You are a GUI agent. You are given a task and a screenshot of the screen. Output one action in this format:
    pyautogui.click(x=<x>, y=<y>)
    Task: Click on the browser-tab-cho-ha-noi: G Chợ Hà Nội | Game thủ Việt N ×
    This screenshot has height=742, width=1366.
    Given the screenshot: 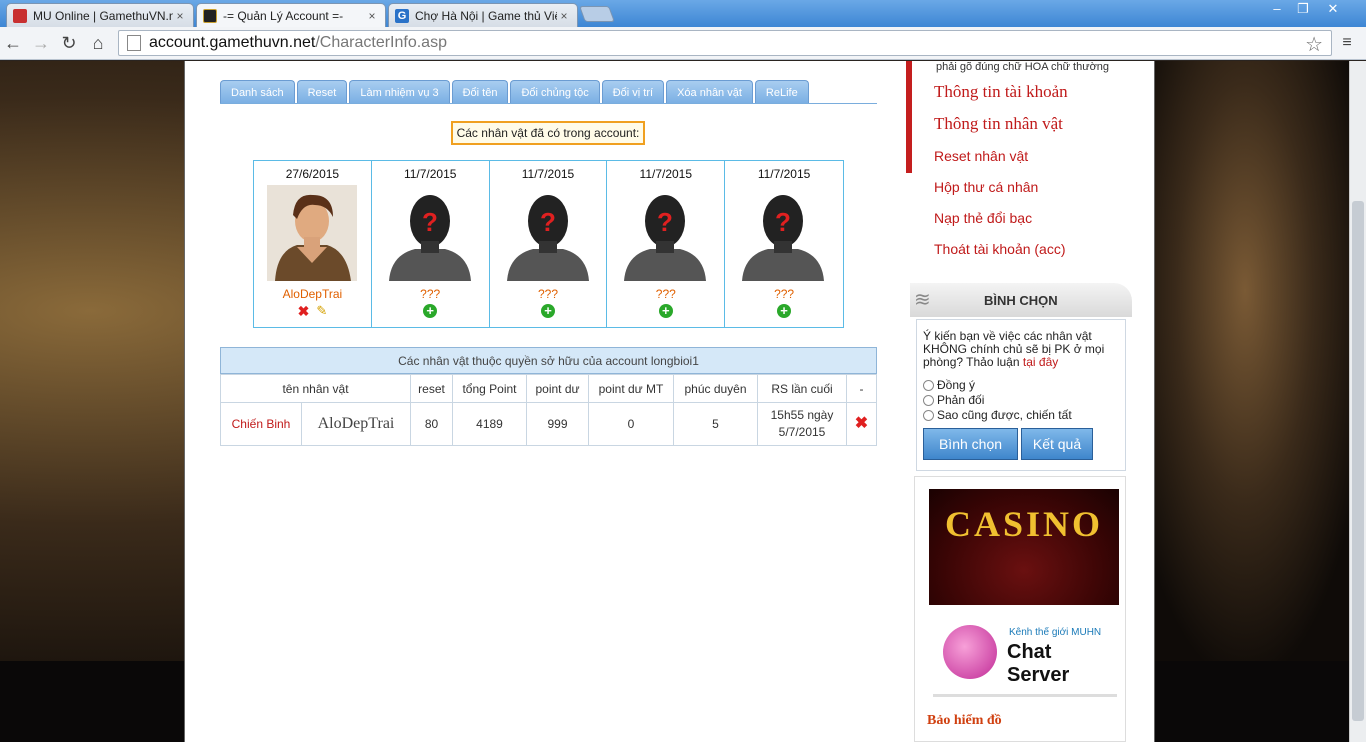 What is the action you would take?
    pyautogui.click(x=483, y=15)
    